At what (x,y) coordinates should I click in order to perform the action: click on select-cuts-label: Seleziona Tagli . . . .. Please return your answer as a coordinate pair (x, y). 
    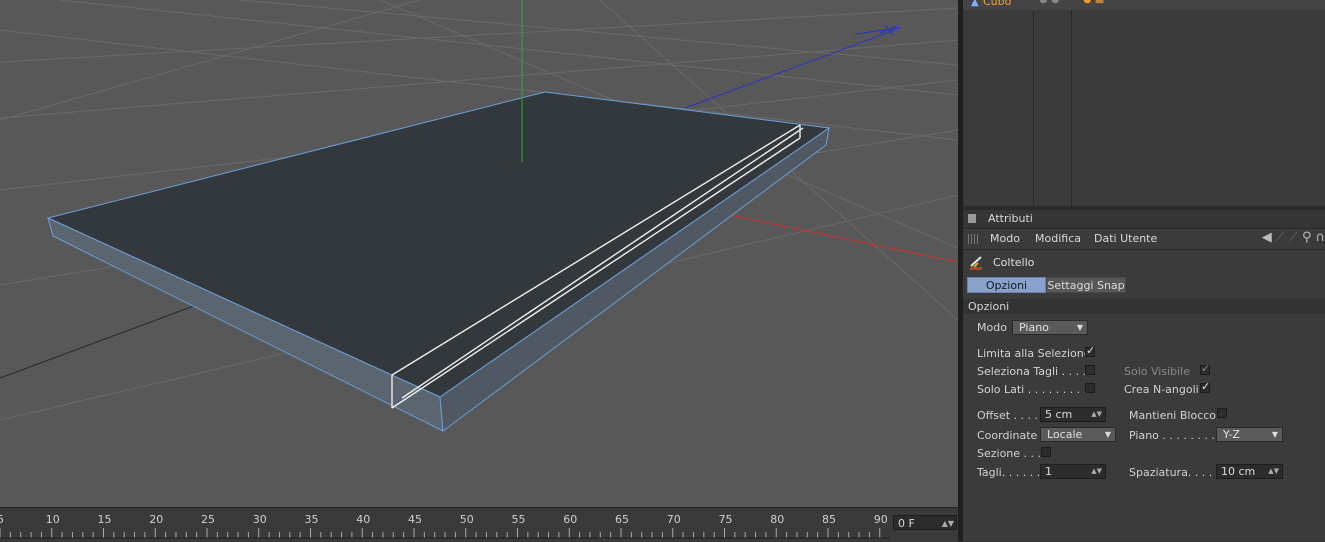
    Looking at the image, I should click on (1032, 371).